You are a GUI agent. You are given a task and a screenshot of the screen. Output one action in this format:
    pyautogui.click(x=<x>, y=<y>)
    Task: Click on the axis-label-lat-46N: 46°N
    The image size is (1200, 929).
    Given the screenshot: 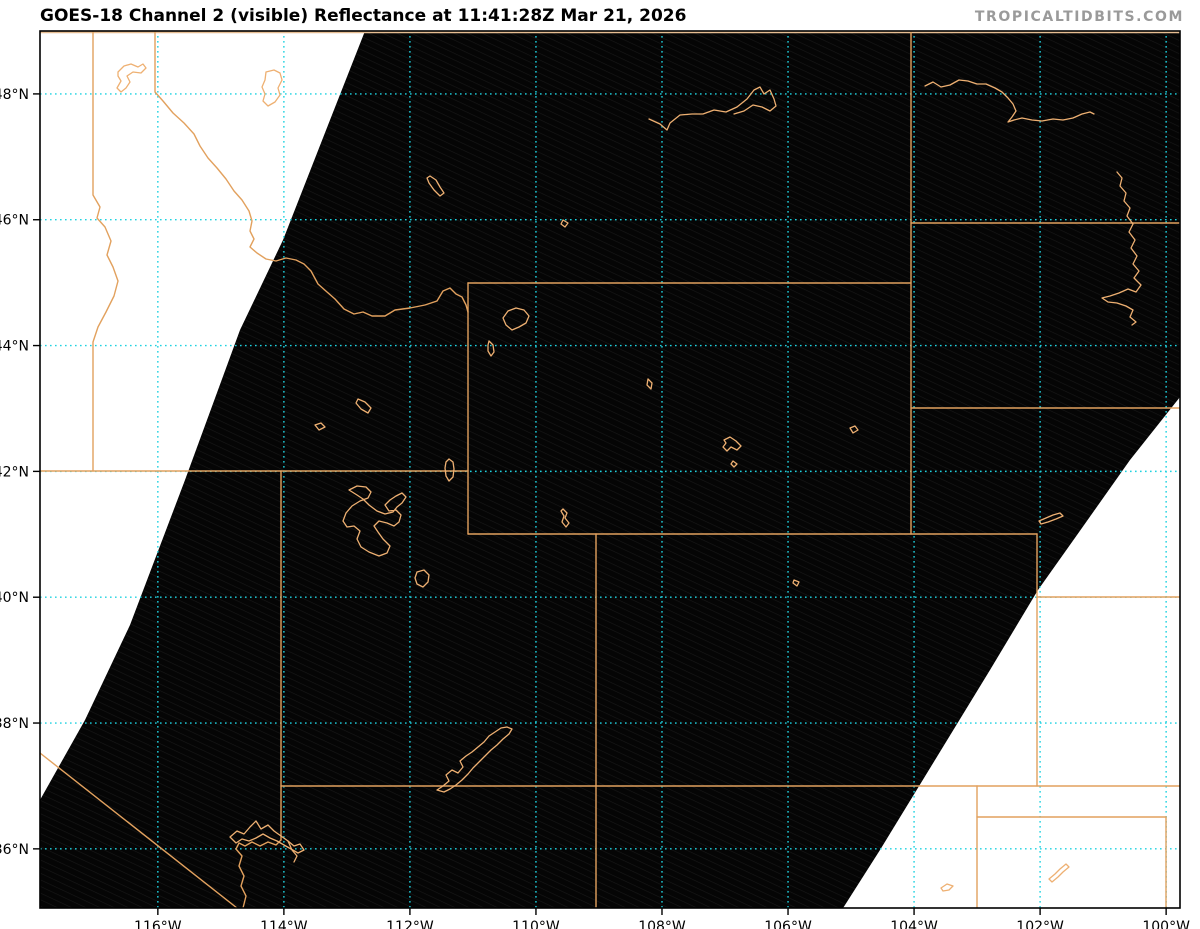 What is the action you would take?
    pyautogui.click(x=14, y=221)
    